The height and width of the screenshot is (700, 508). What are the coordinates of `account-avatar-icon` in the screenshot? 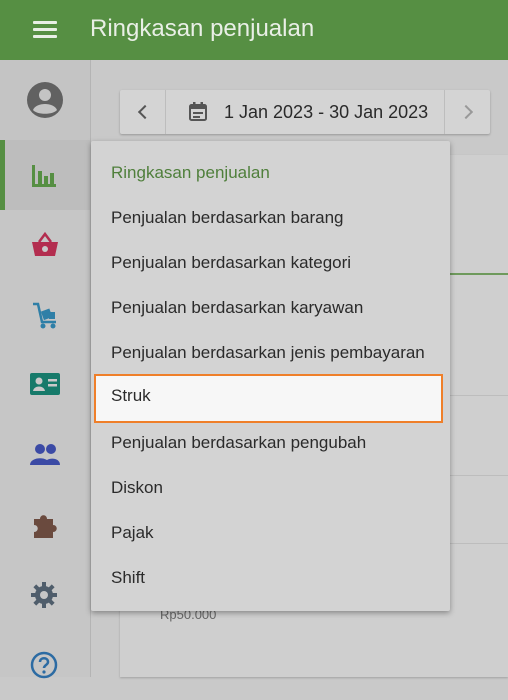 It's located at (45, 100).